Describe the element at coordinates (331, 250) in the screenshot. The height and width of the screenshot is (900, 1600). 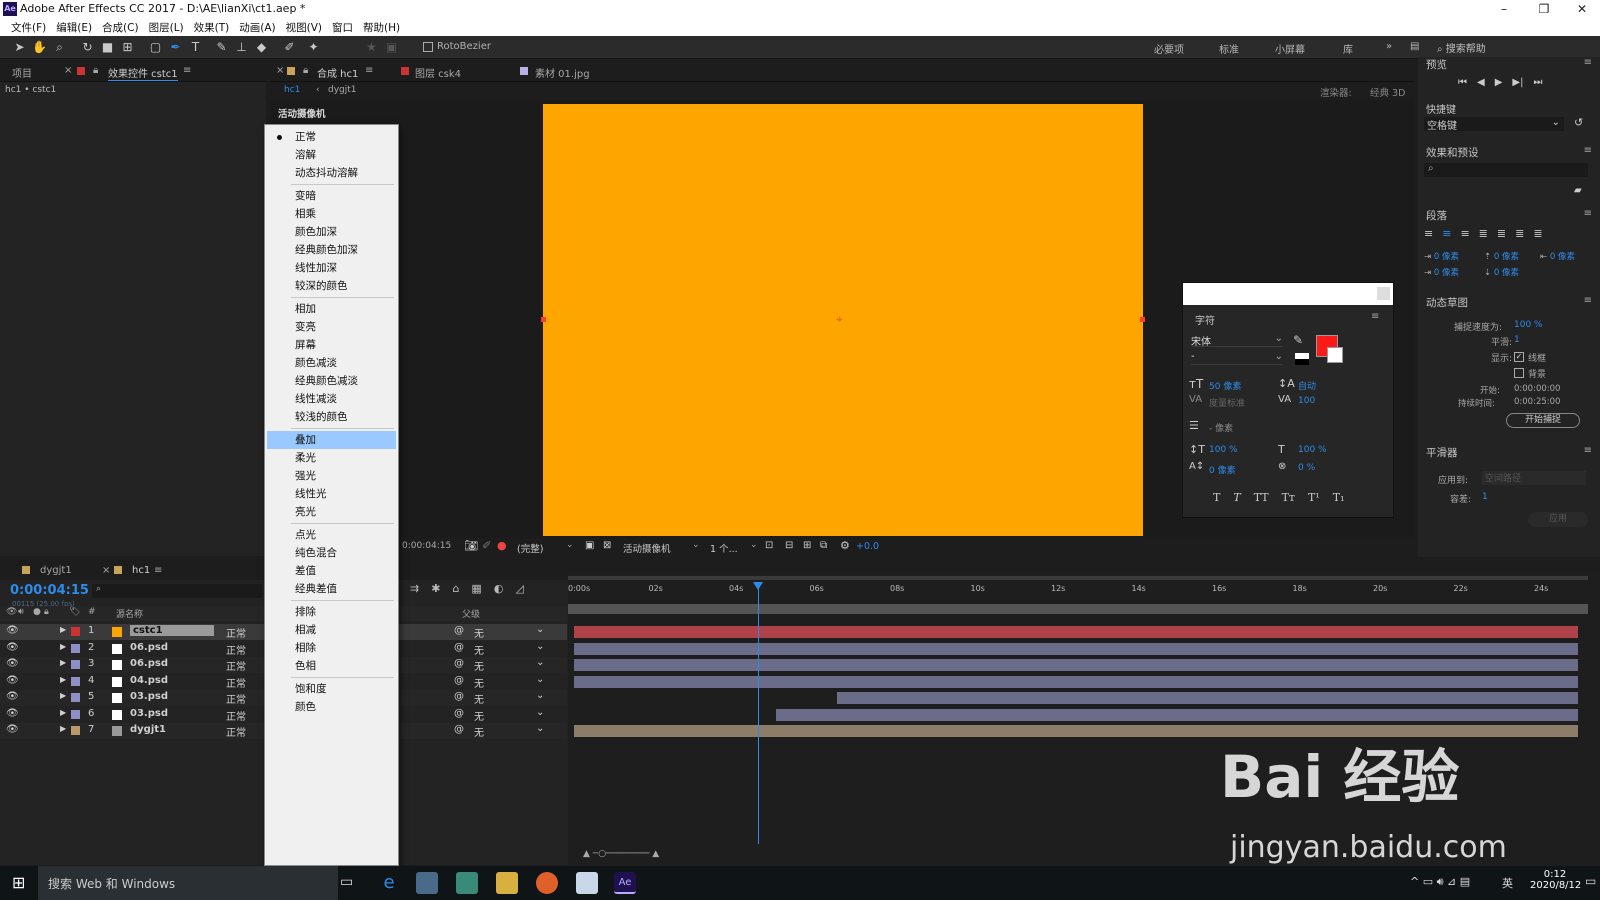
I see `blend-mode-option: 经典颜色加深` at that location.